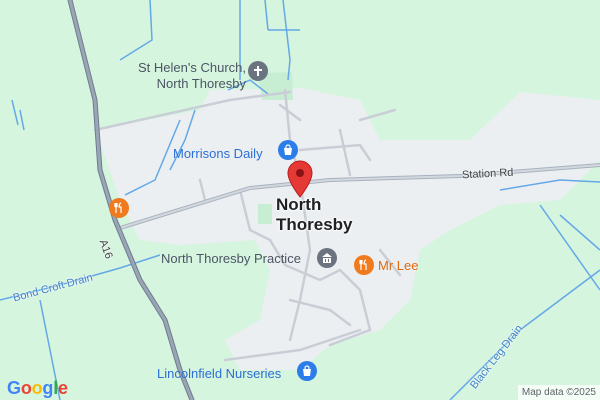 The width and height of the screenshot is (600, 400). I want to click on medical-building-icon, so click(327, 258).